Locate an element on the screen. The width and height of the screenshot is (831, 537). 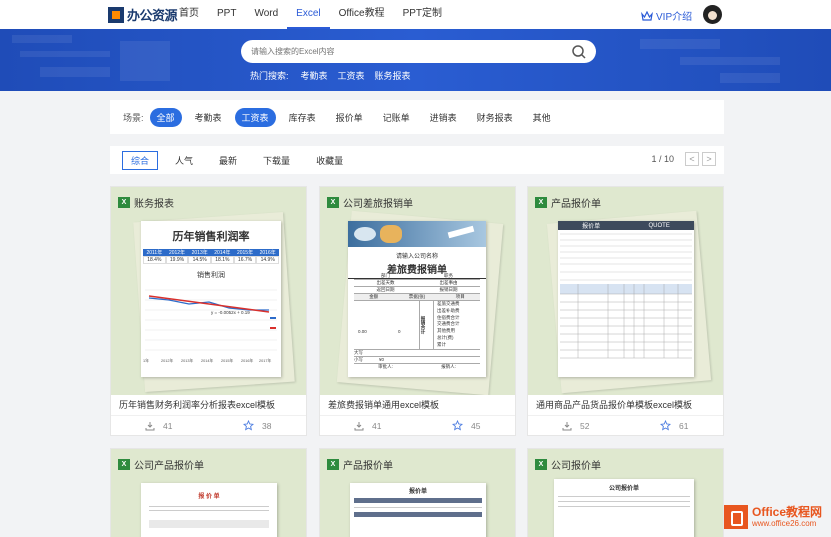
search-banner: 热门搜索: 考勤表 工资表 账务报表 is located at coordinates (415, 60).